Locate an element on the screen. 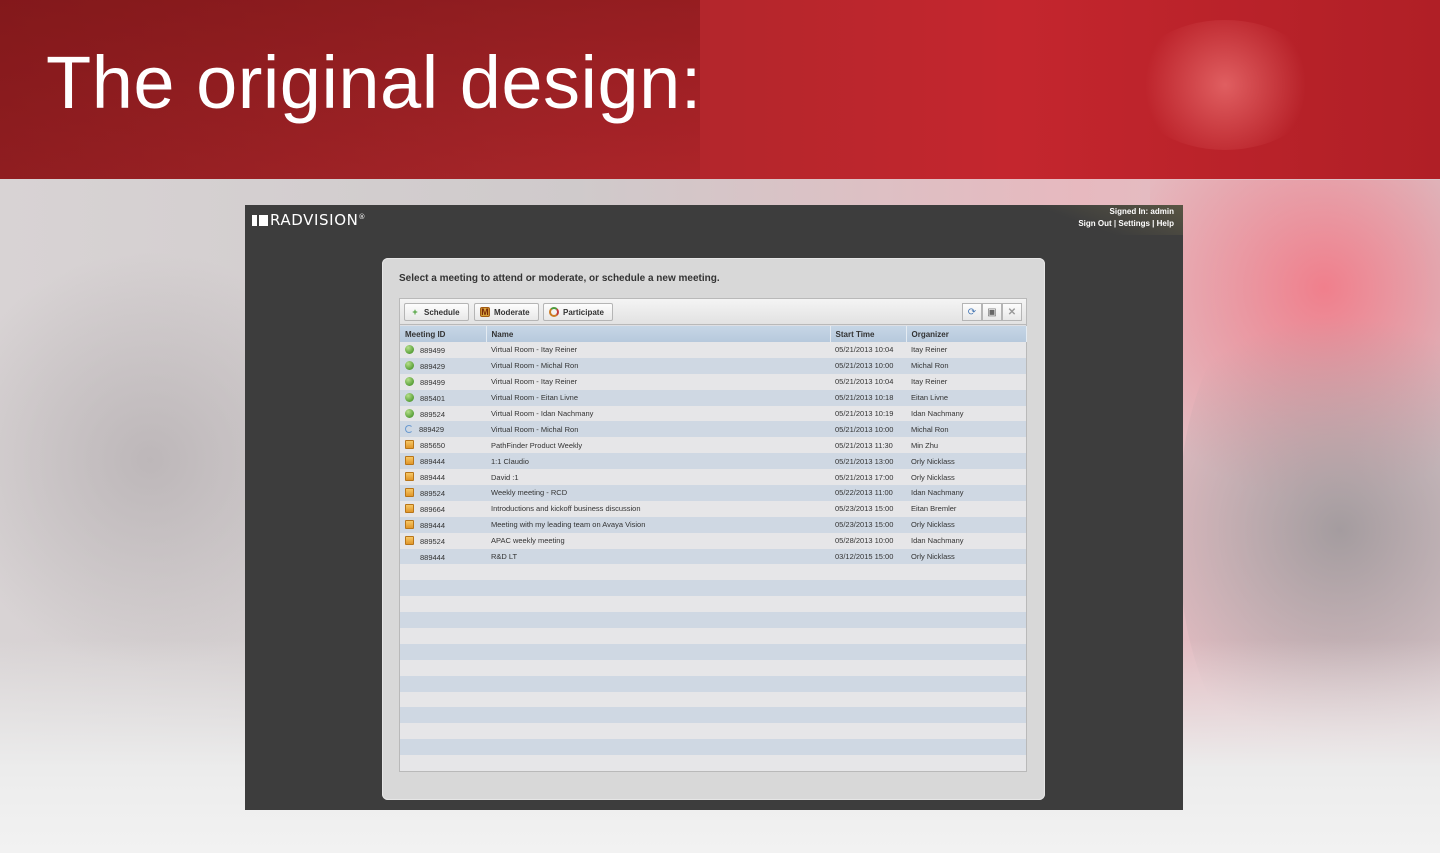 Image resolution: width=1440 pixels, height=853 pixels. sign-out-link: Sign Out is located at coordinates (1094, 223).